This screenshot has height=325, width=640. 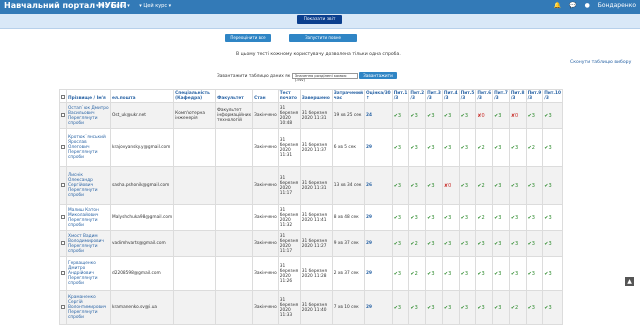 I want to click on question-mark-cell: ✘0, so click(x=517, y=115).